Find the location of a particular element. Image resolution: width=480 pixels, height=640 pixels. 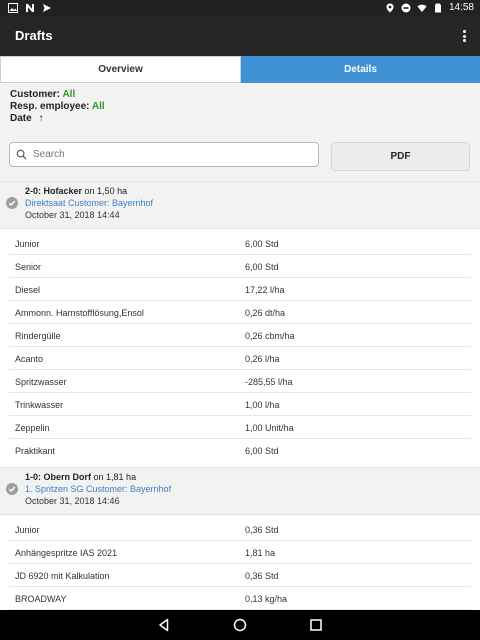

item-value: 0,26 dt/ha is located at coordinates (265, 313).